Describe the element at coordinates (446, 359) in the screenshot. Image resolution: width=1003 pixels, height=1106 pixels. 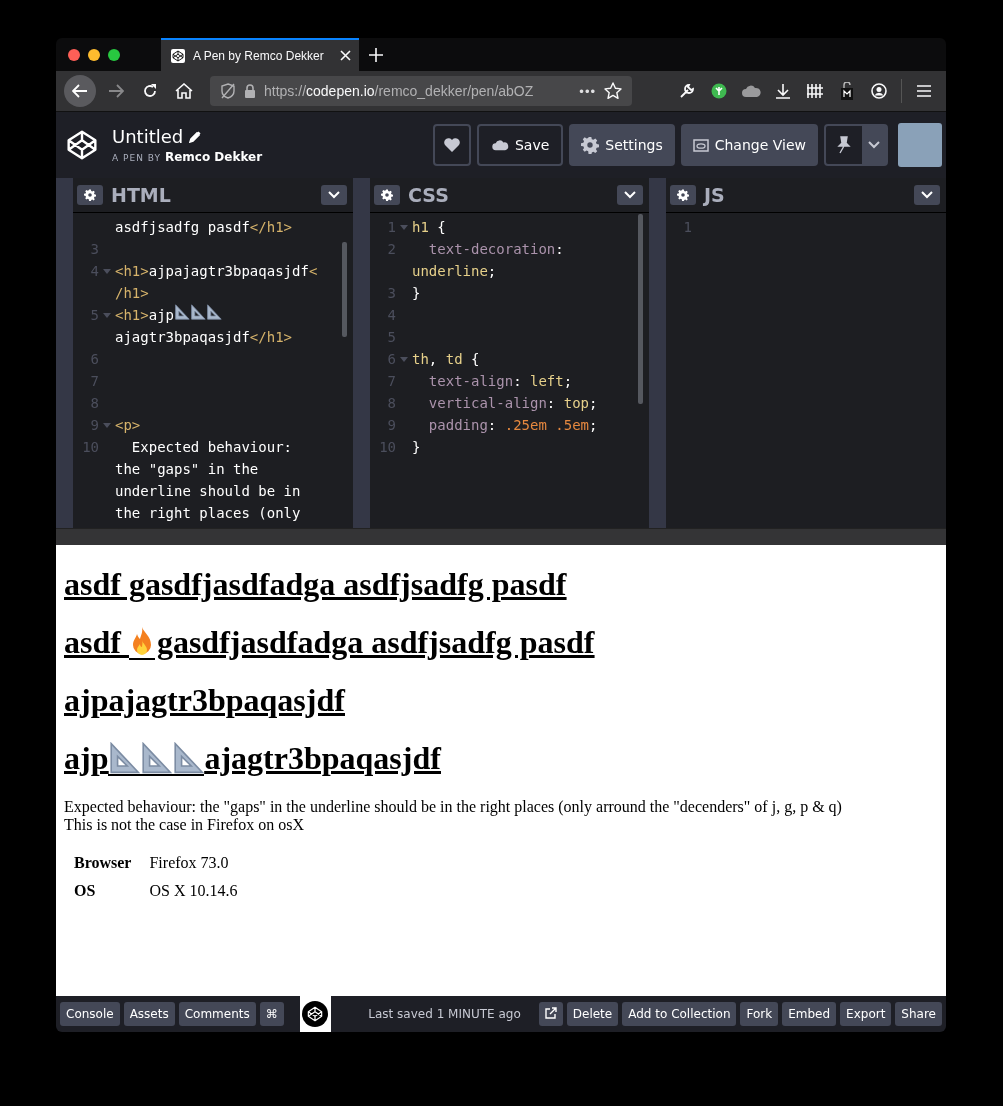
I see `code-line: th, td {` at that location.